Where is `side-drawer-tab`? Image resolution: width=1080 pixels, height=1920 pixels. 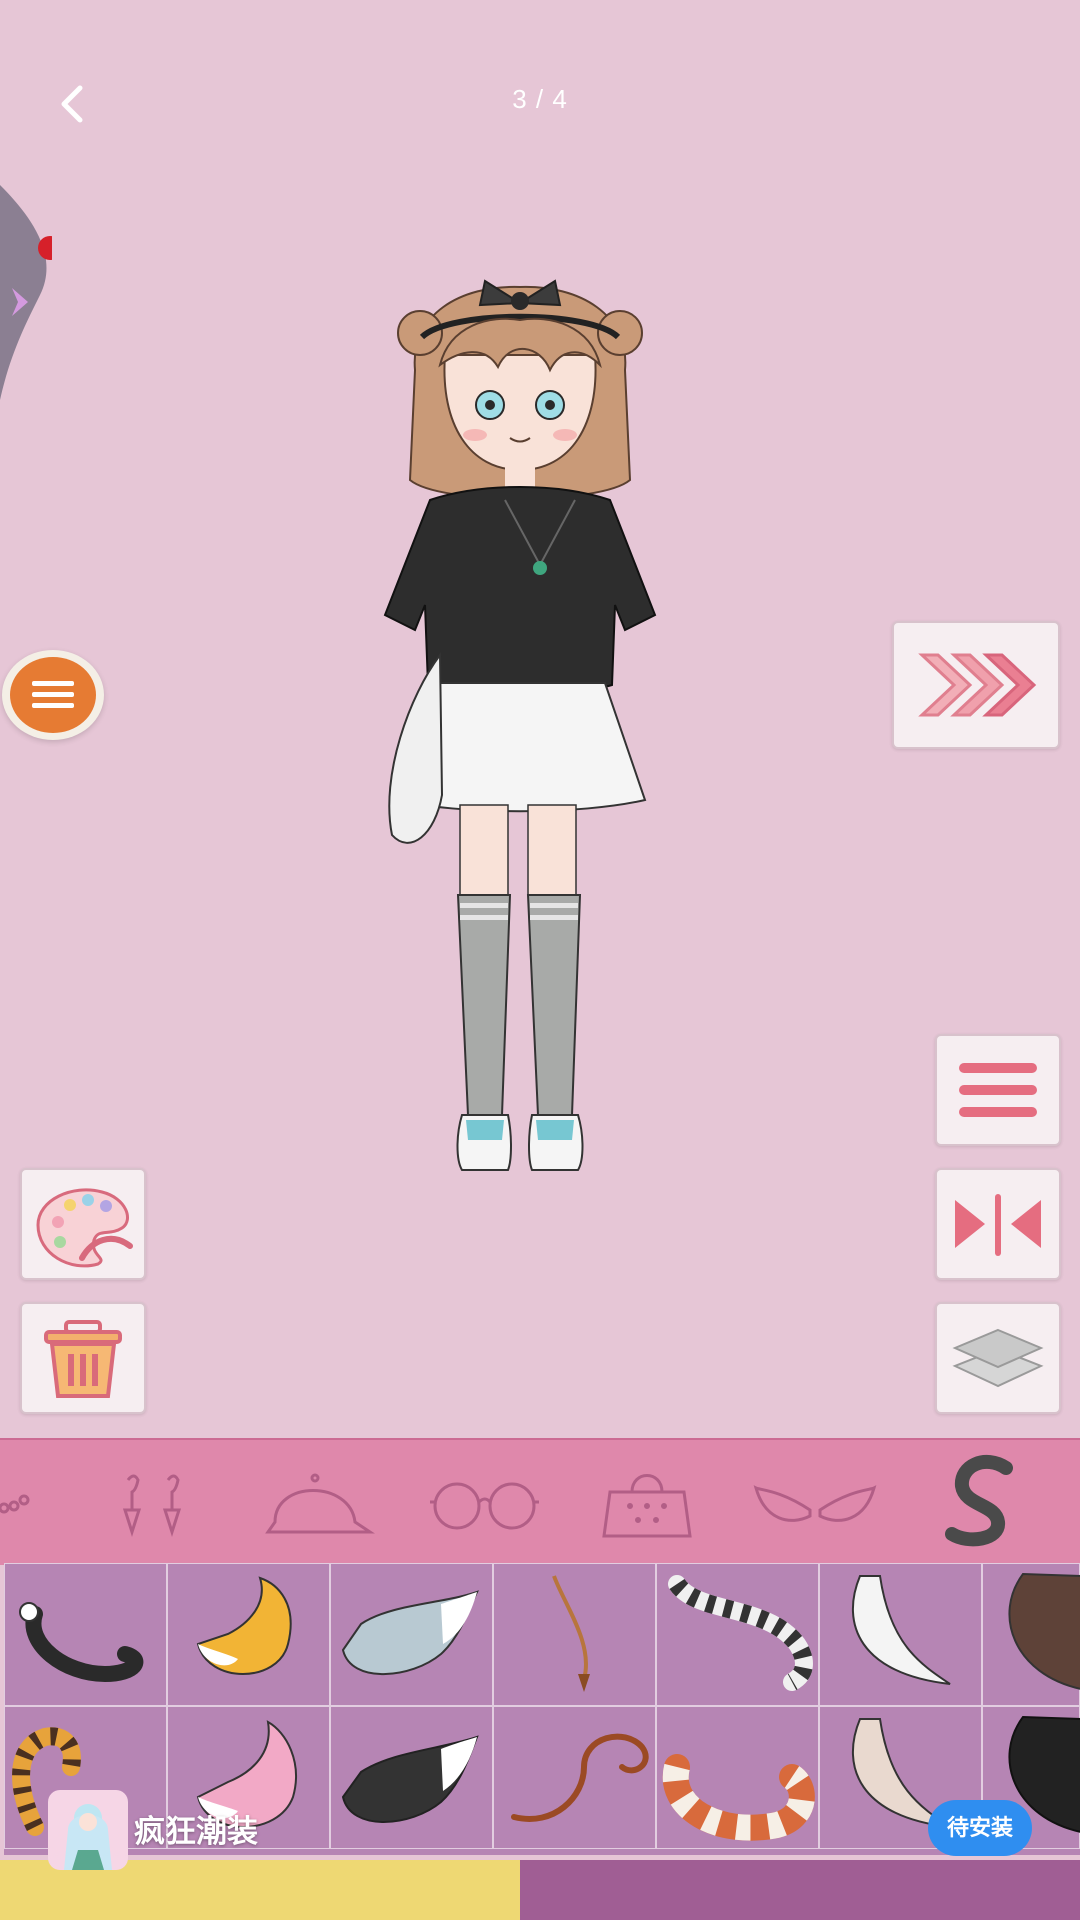 side-drawer-tab is located at coordinates (31, 292).